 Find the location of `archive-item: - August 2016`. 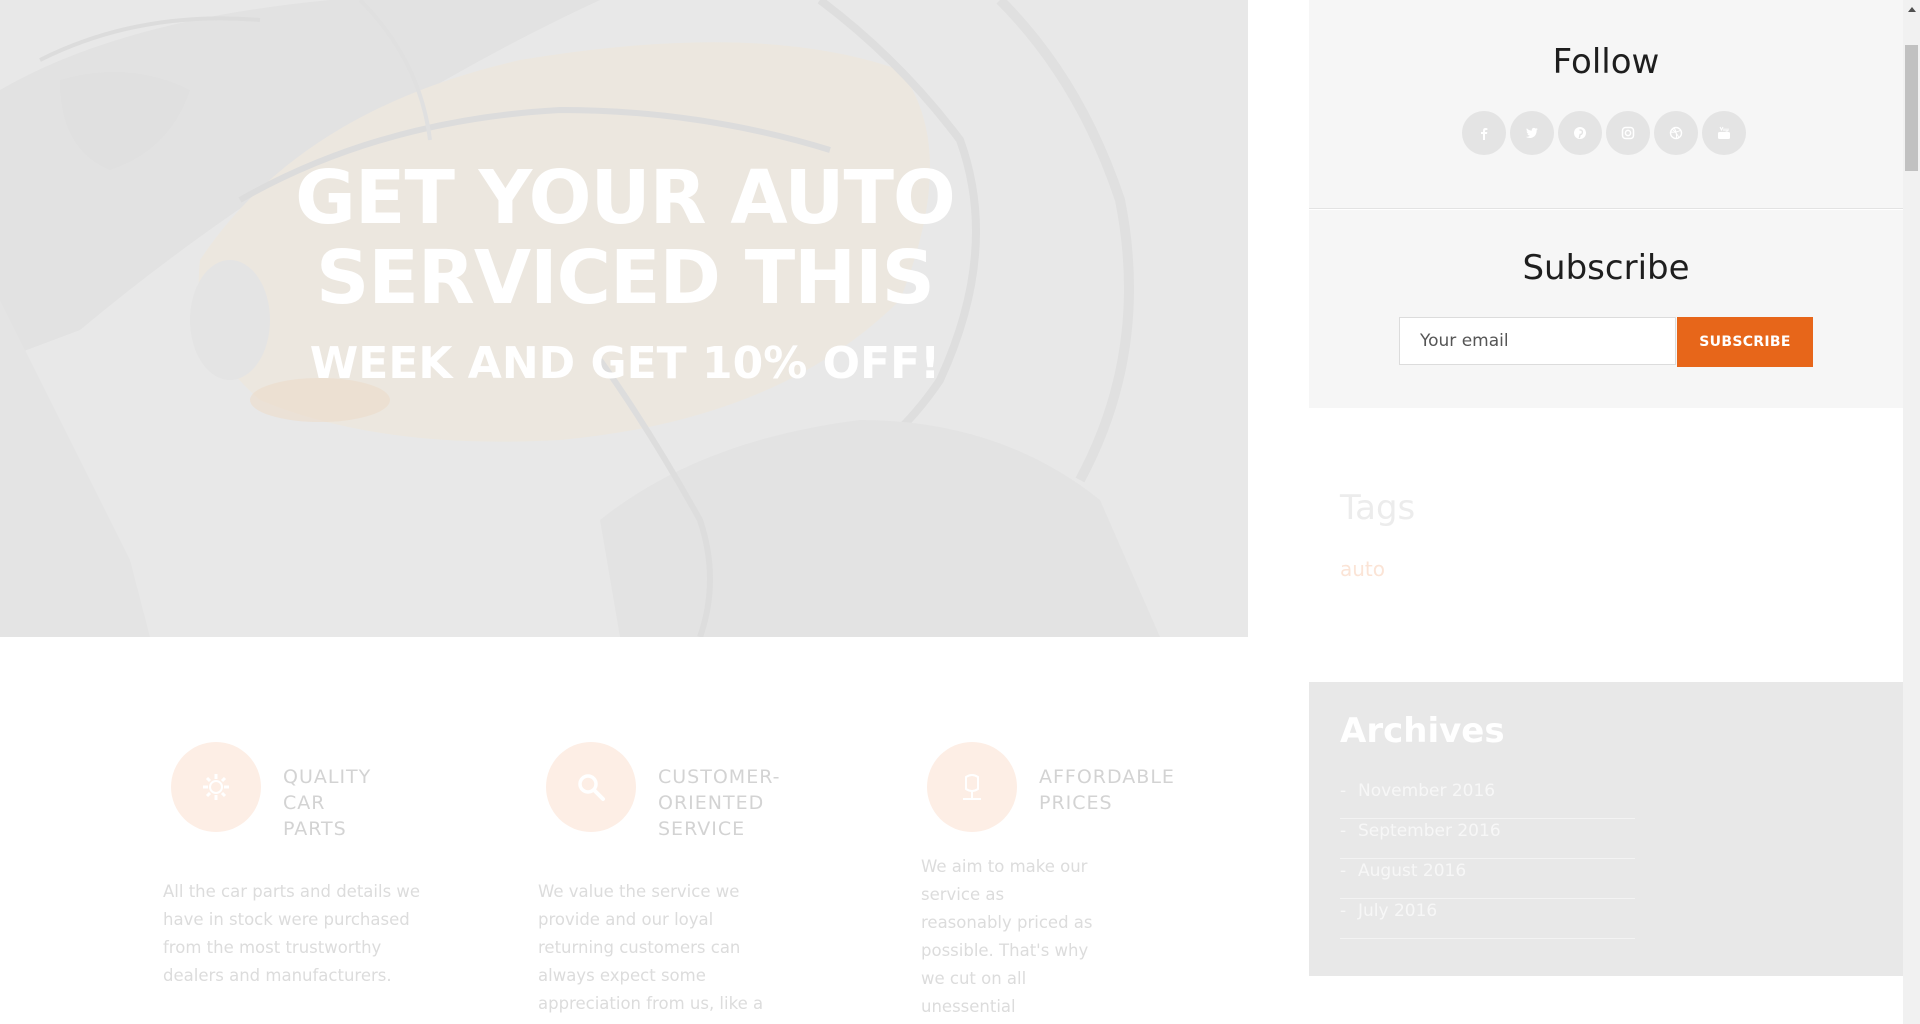

archive-item: - August 2016 is located at coordinates (1487, 879).